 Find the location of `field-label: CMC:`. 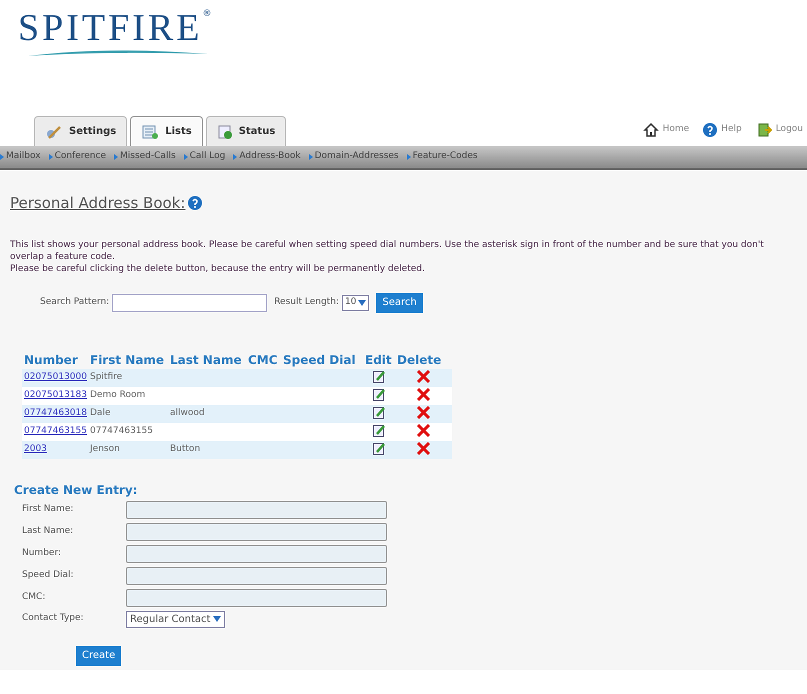

field-label: CMC: is located at coordinates (34, 597).